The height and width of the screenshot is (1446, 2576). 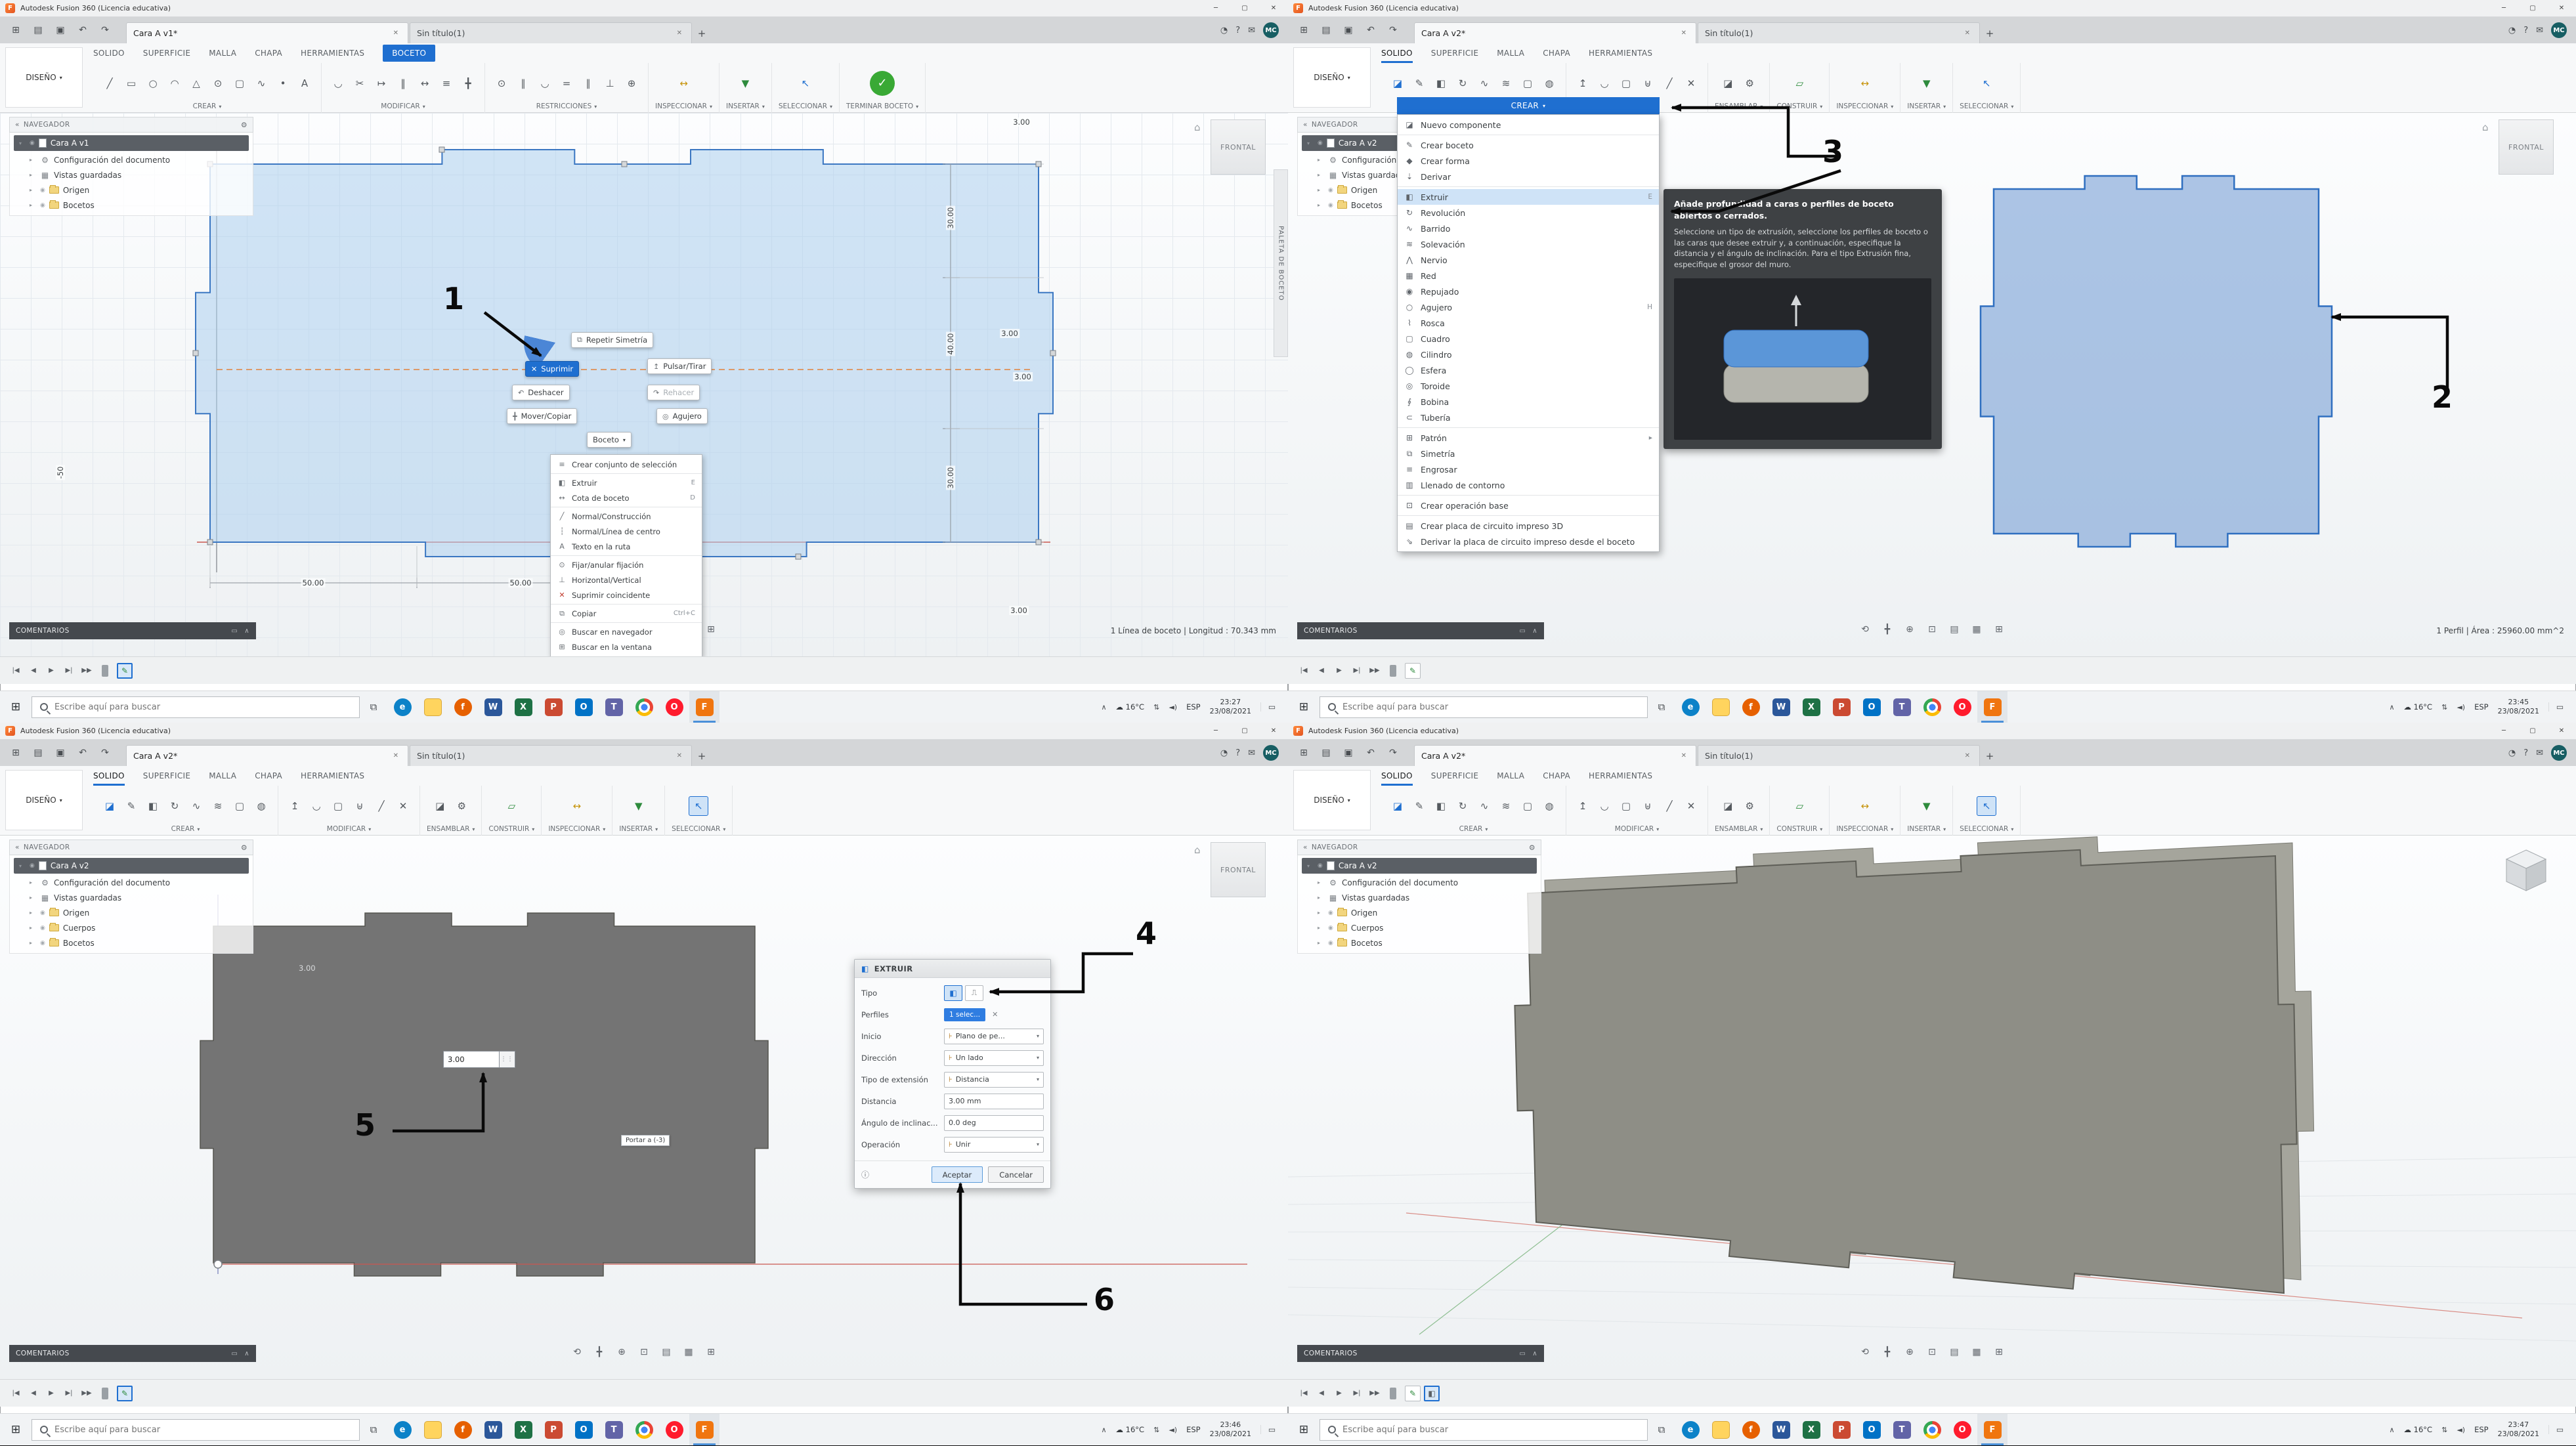 I want to click on ribbon-tab-superficie: SUPERFICIE, so click(x=167, y=53).